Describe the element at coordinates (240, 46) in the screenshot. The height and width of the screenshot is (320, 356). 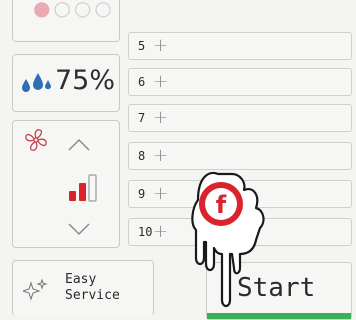
I see `program-row: 5 +` at that location.